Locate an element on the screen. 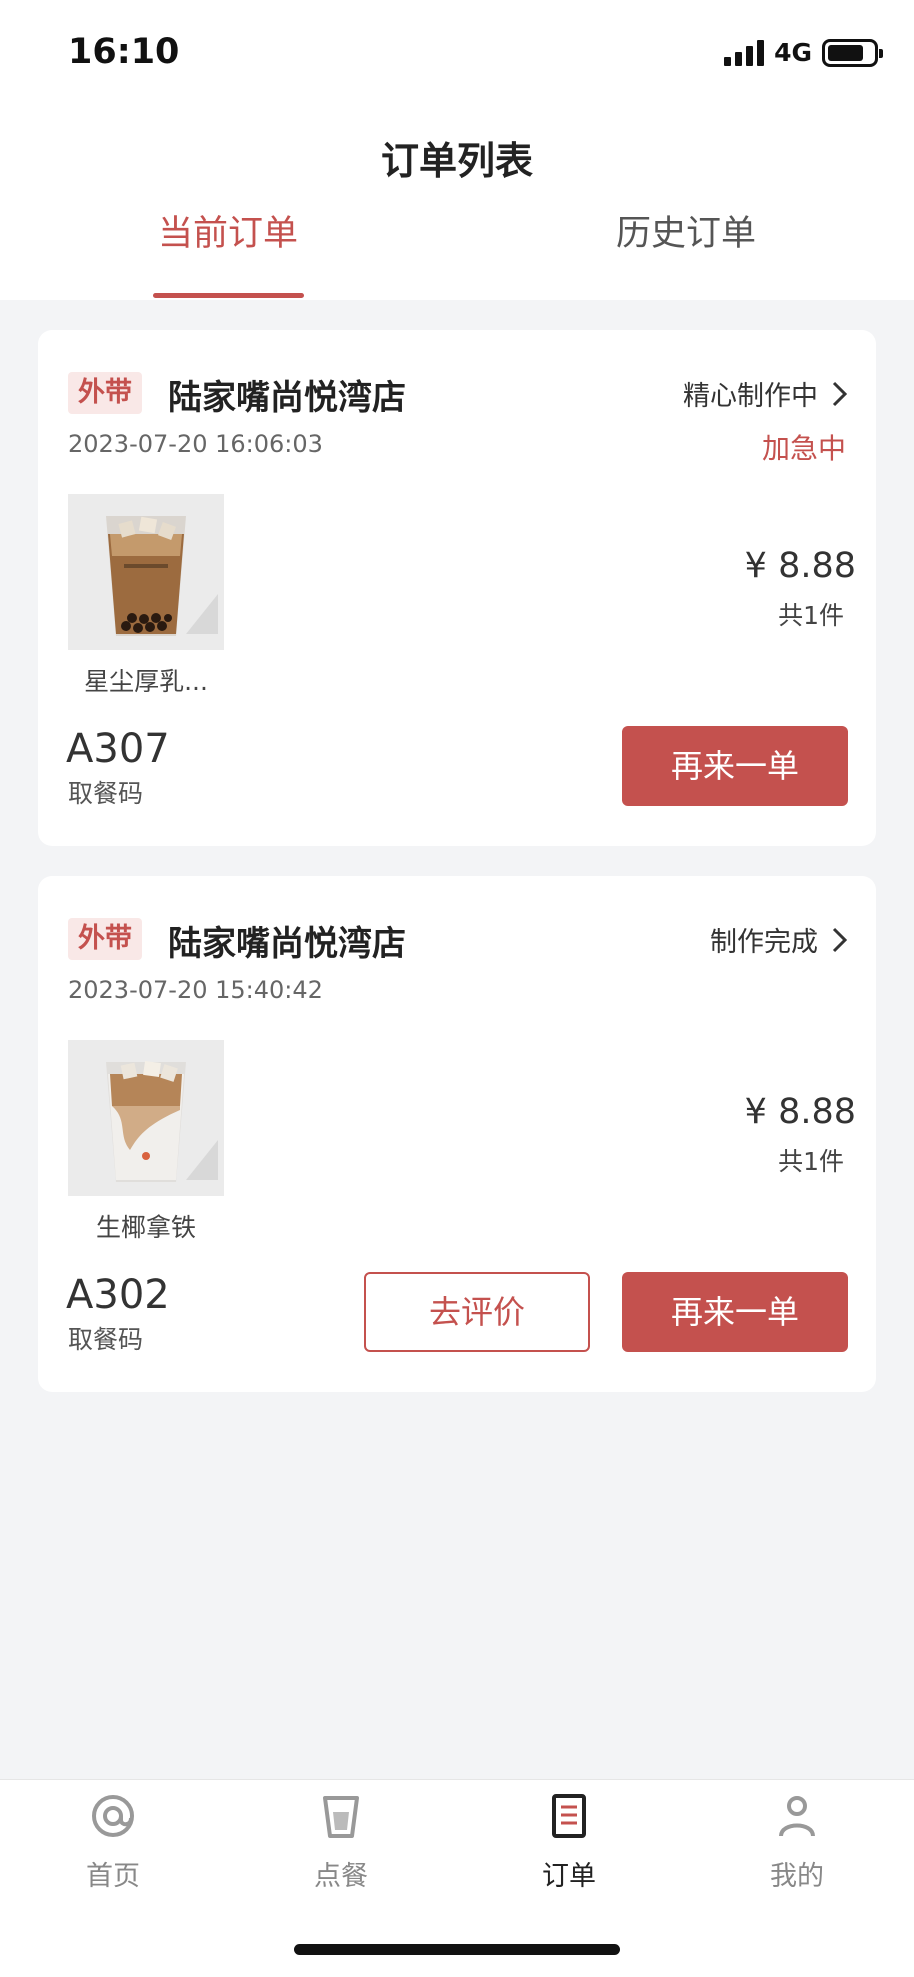 Image resolution: width=914 pixels, height=1977 pixels. nav-label: 订单 is located at coordinates (569, 1876).